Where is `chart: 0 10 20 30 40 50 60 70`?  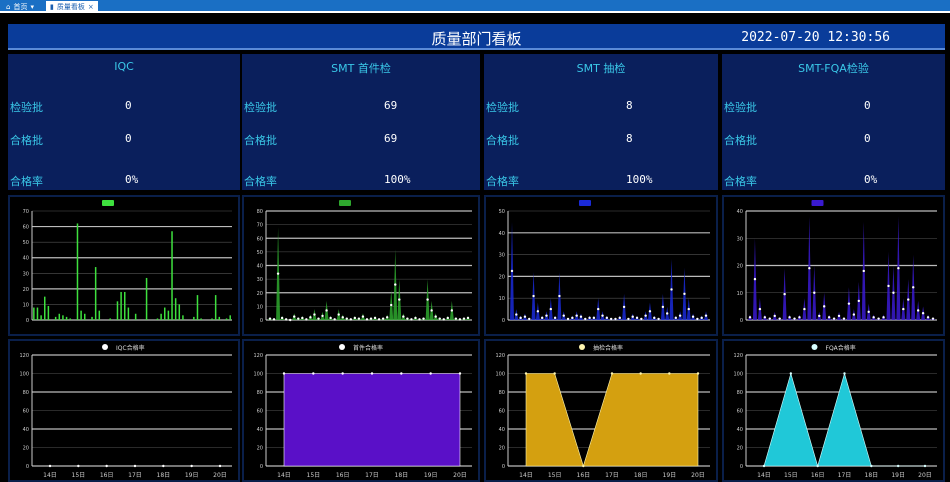 chart: 0 10 20 30 40 50 60 70 is located at coordinates (127, 262).